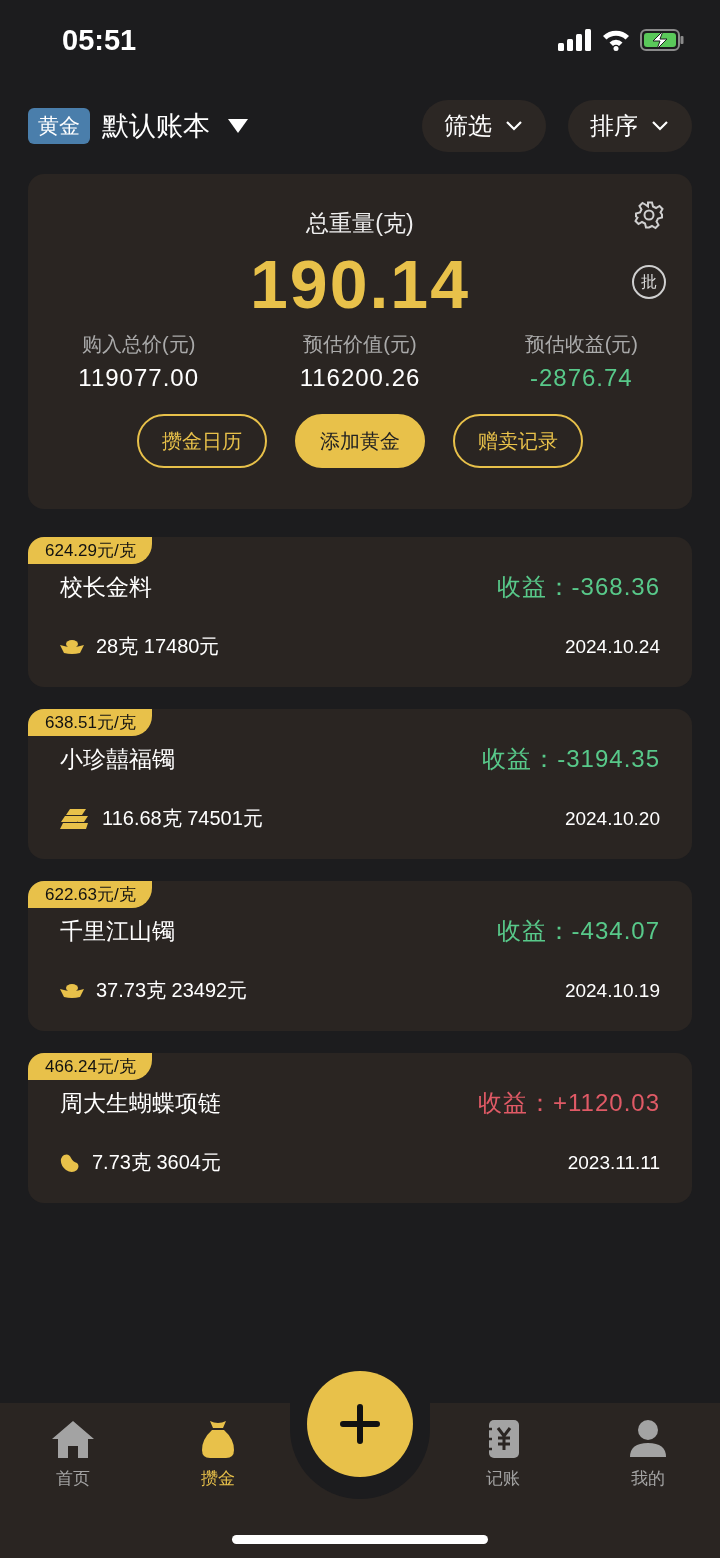 The height and width of the screenshot is (1558, 720). What do you see at coordinates (117, 759) in the screenshot?
I see `item-name: 小珍囍福镯` at bounding box center [117, 759].